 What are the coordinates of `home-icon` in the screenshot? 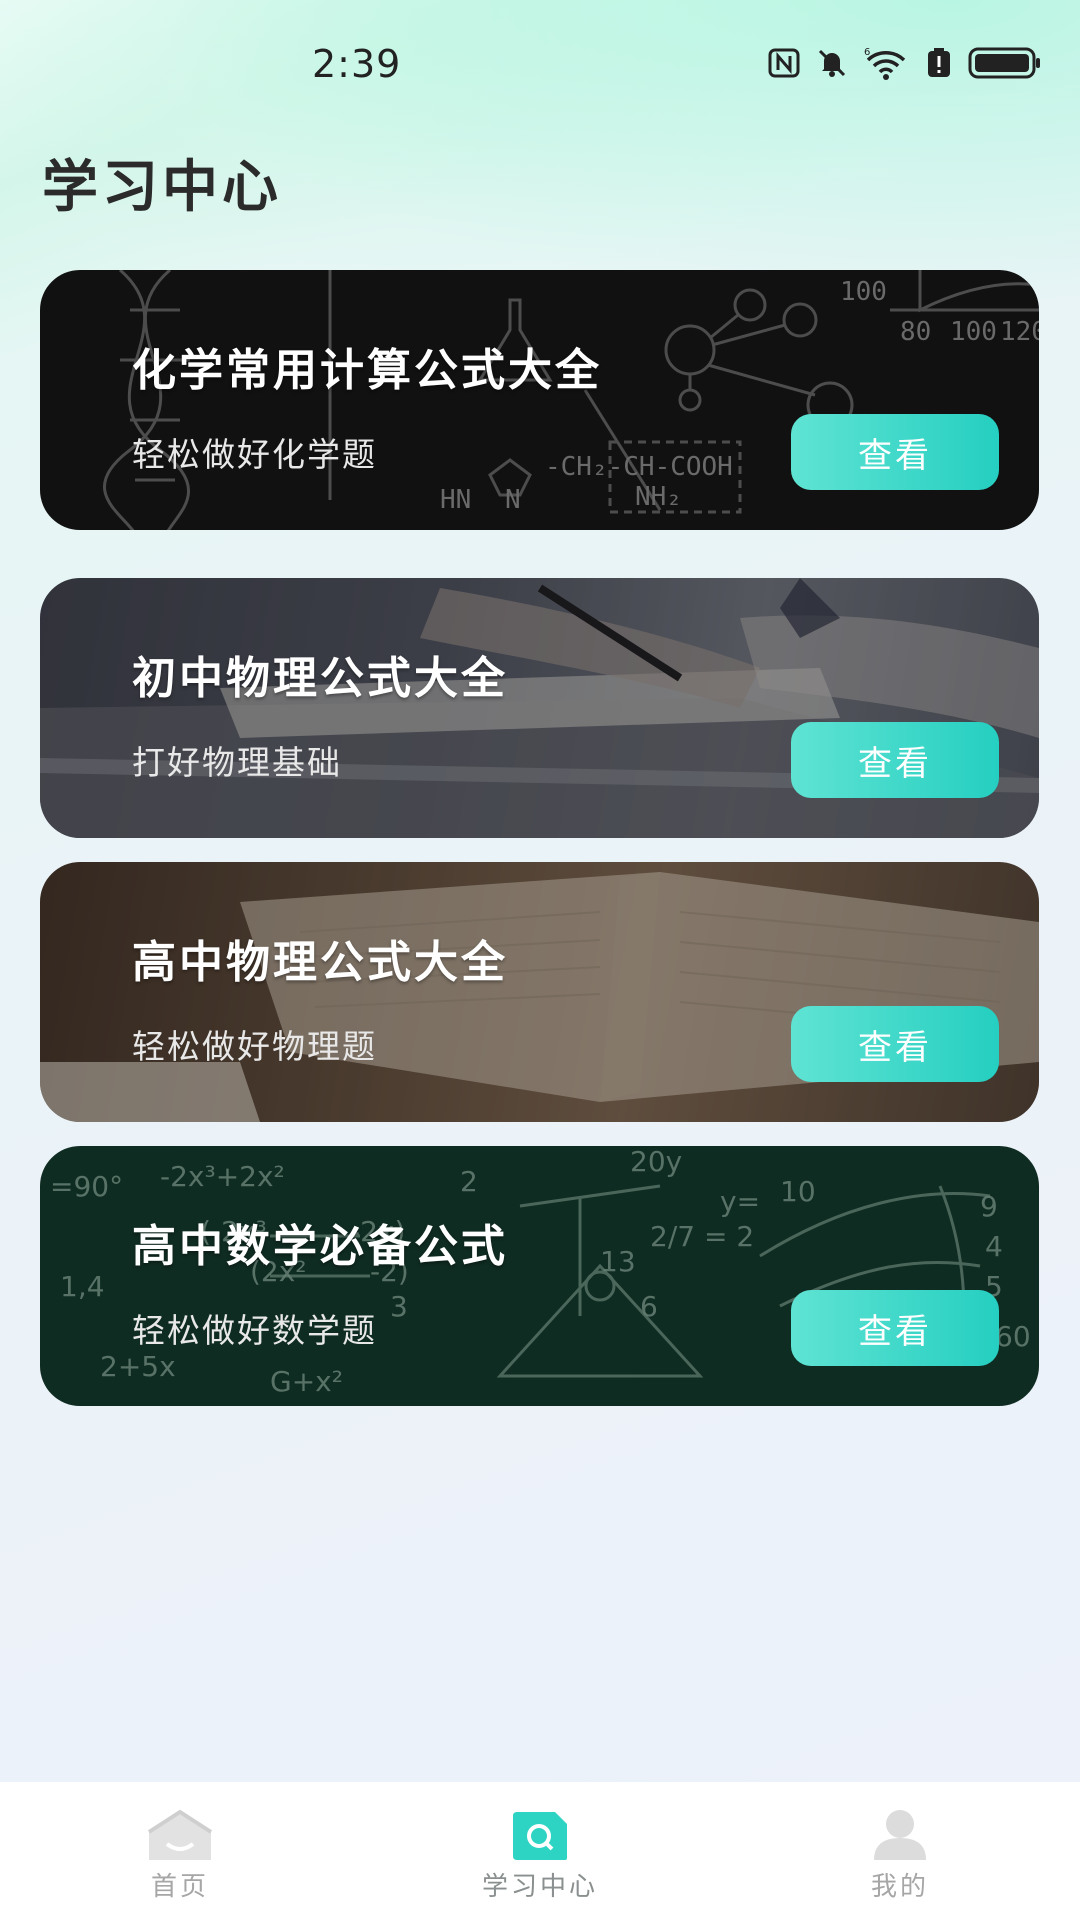 It's located at (180, 1834).